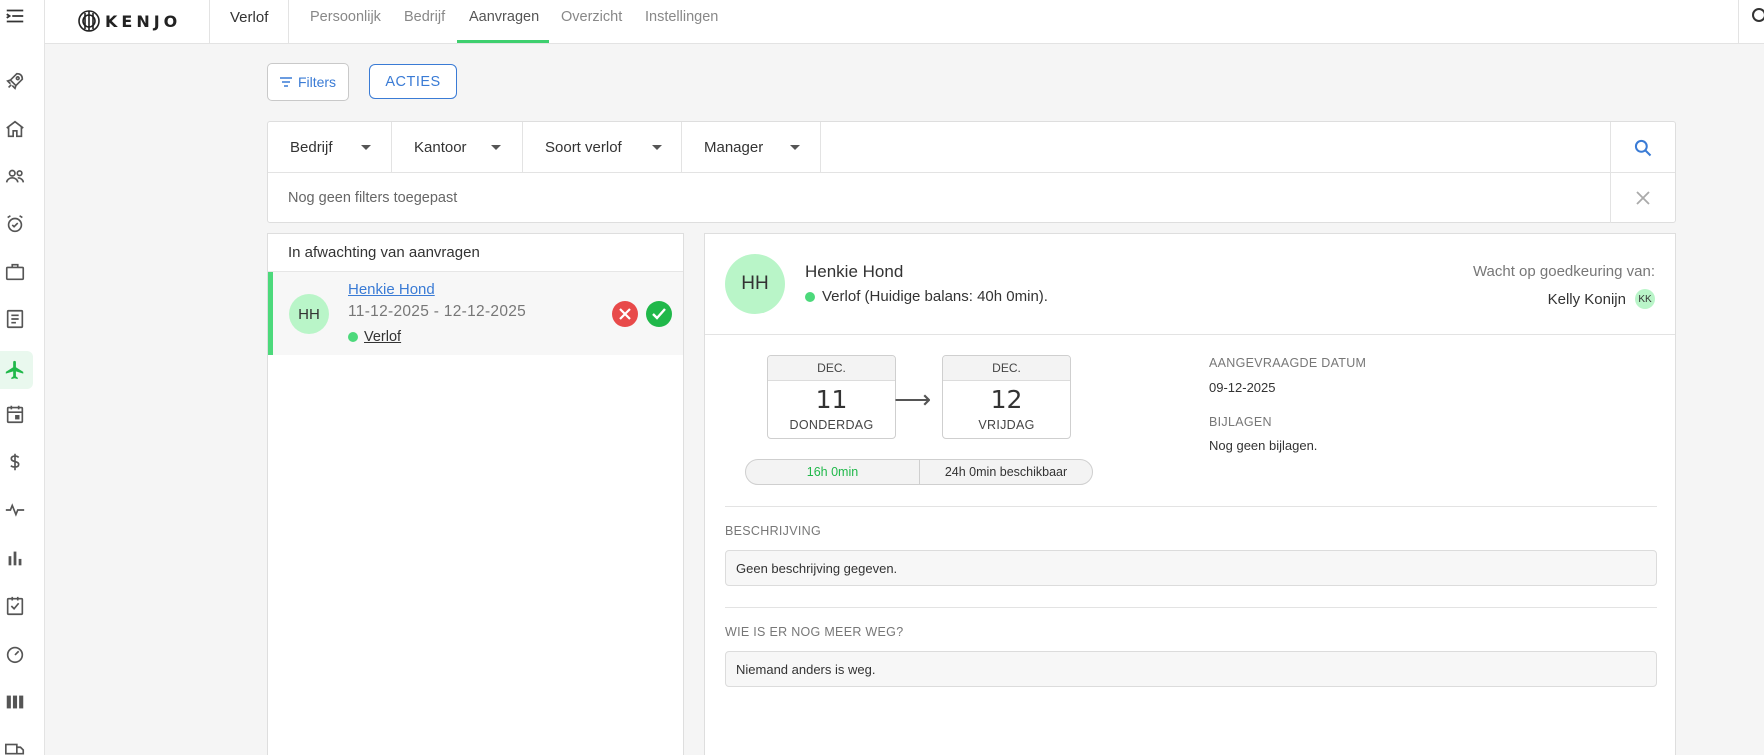 The height and width of the screenshot is (755, 1764). I want to click on active-tab-indicator, so click(503, 41).